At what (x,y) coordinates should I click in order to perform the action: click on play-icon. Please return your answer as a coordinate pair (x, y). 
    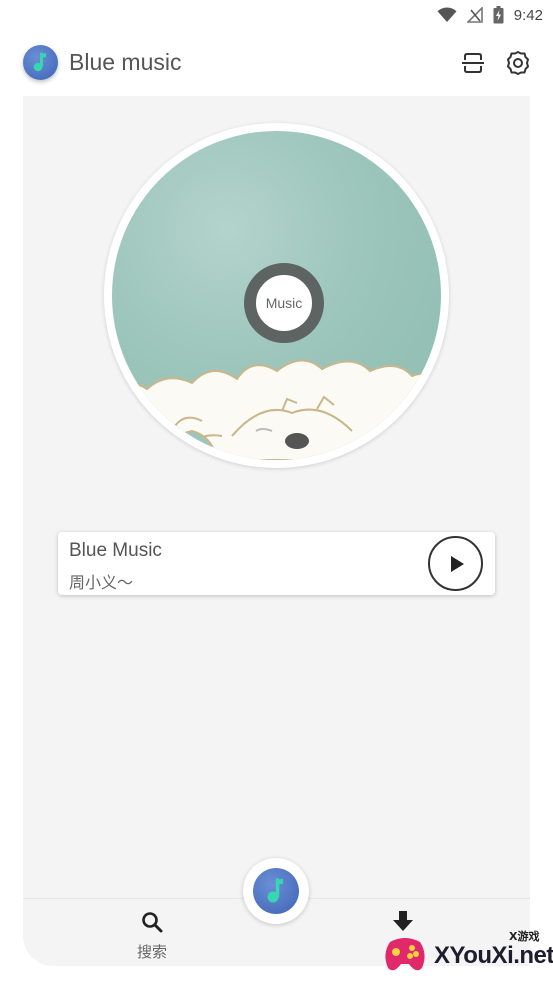
    Looking at the image, I should click on (457, 563).